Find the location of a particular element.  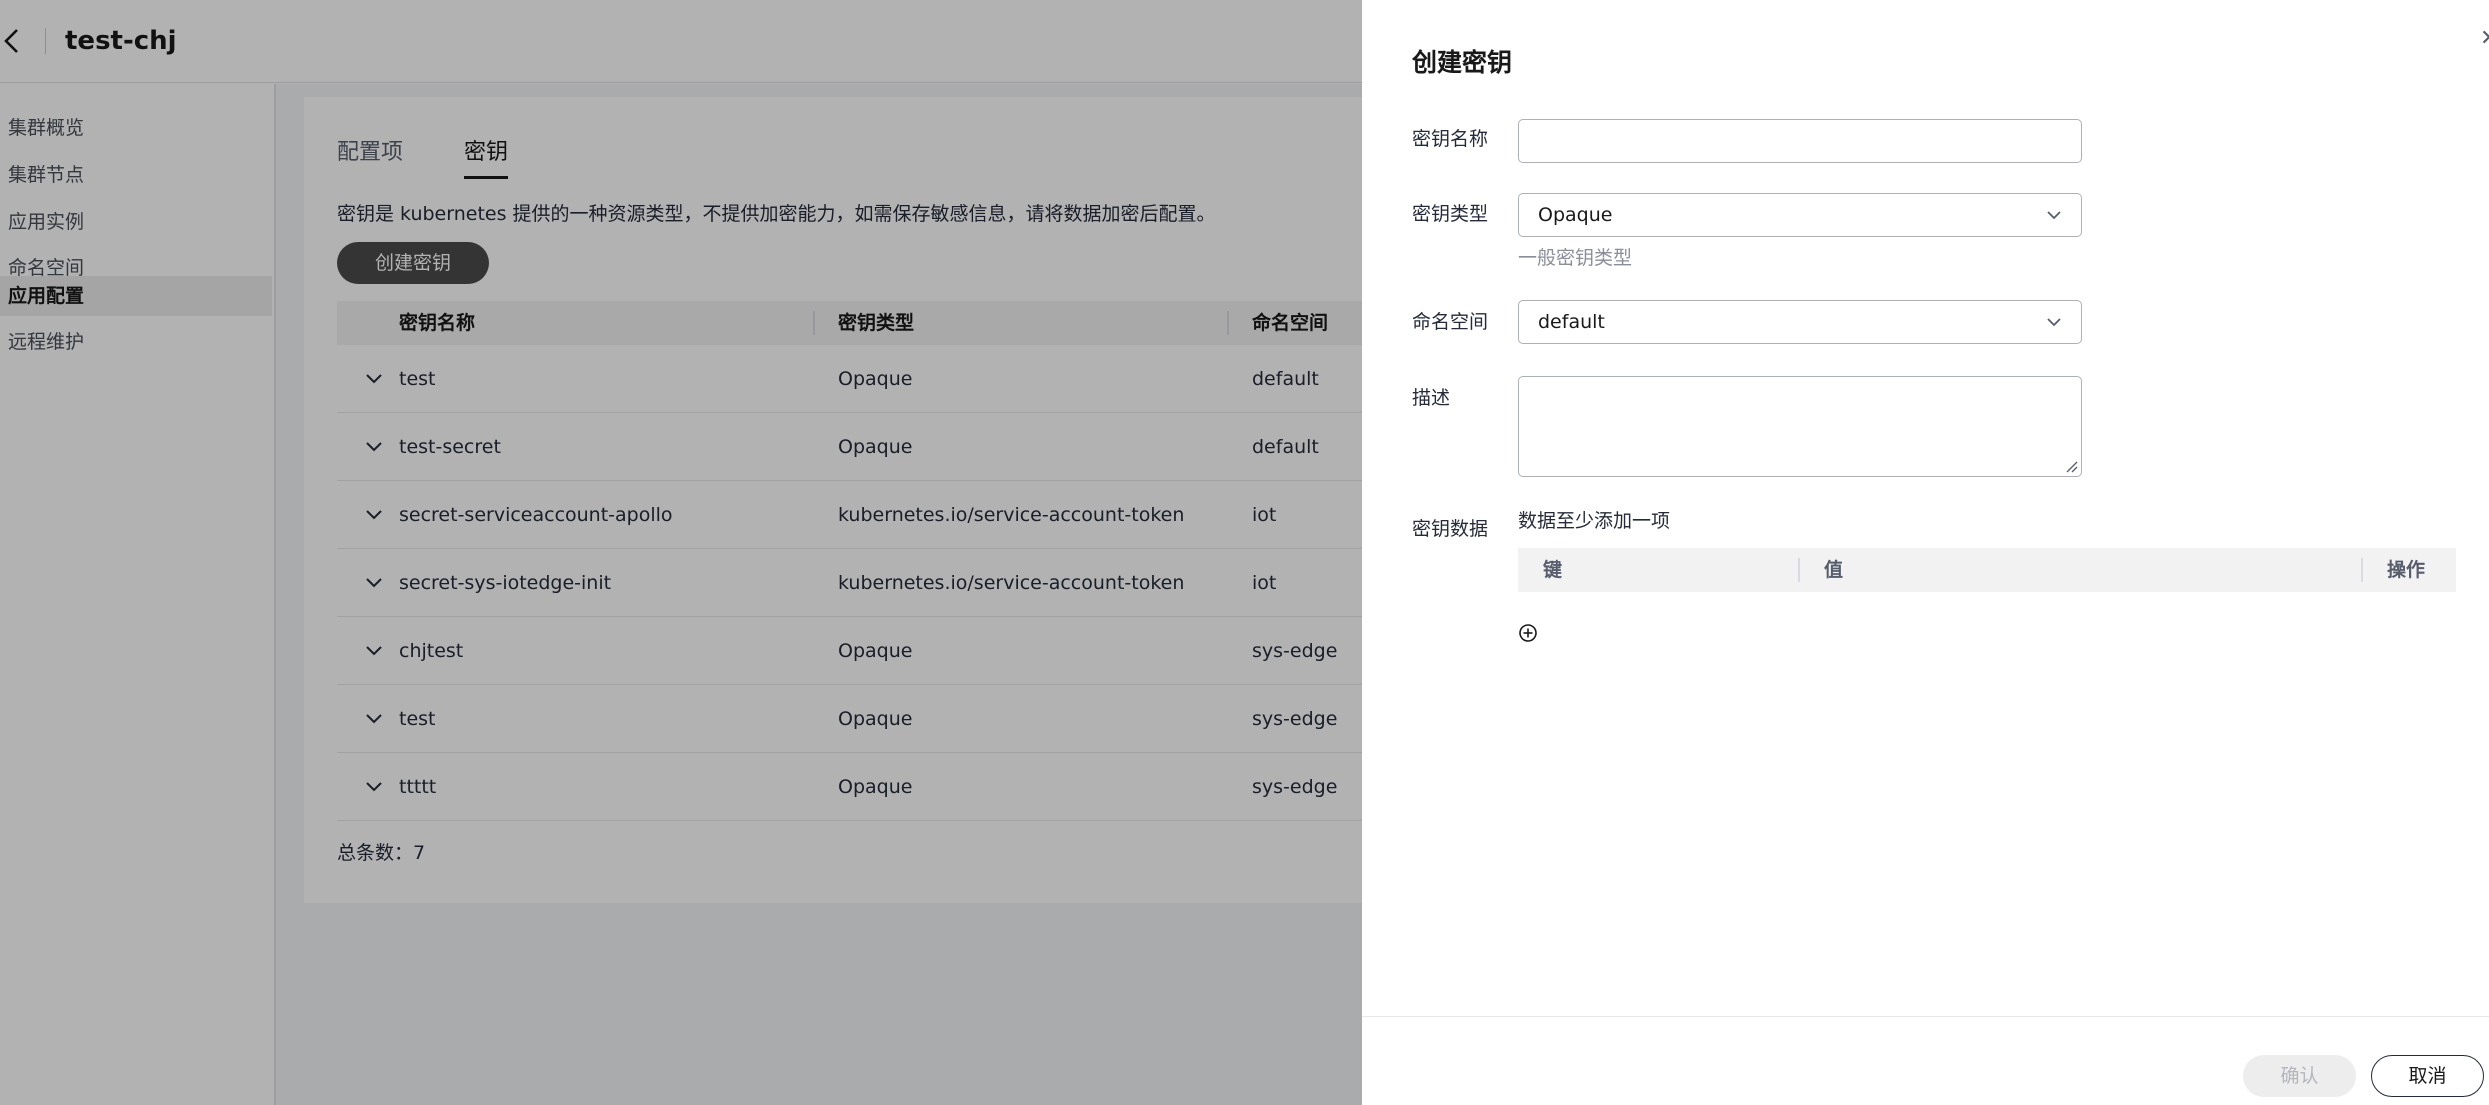

secret-name-input is located at coordinates (1800, 141).